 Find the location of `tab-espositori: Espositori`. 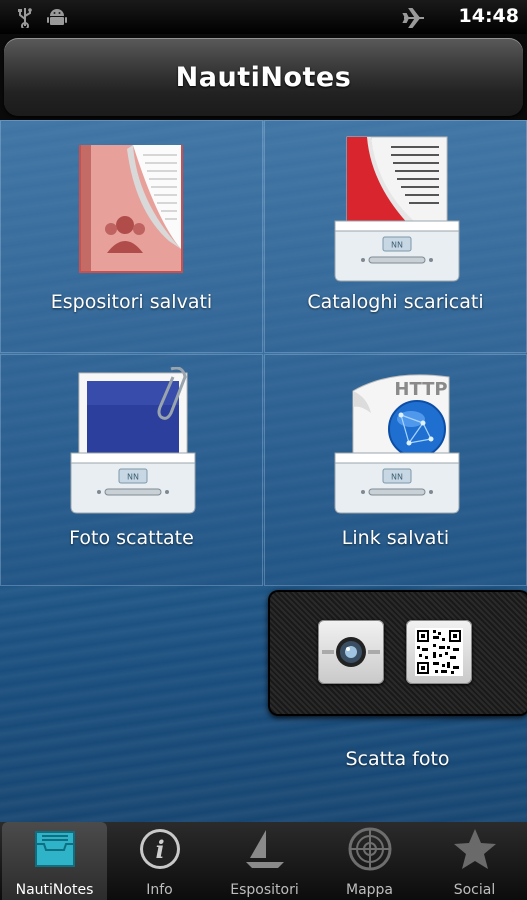

tab-espositori: Espositori is located at coordinates (264, 861).